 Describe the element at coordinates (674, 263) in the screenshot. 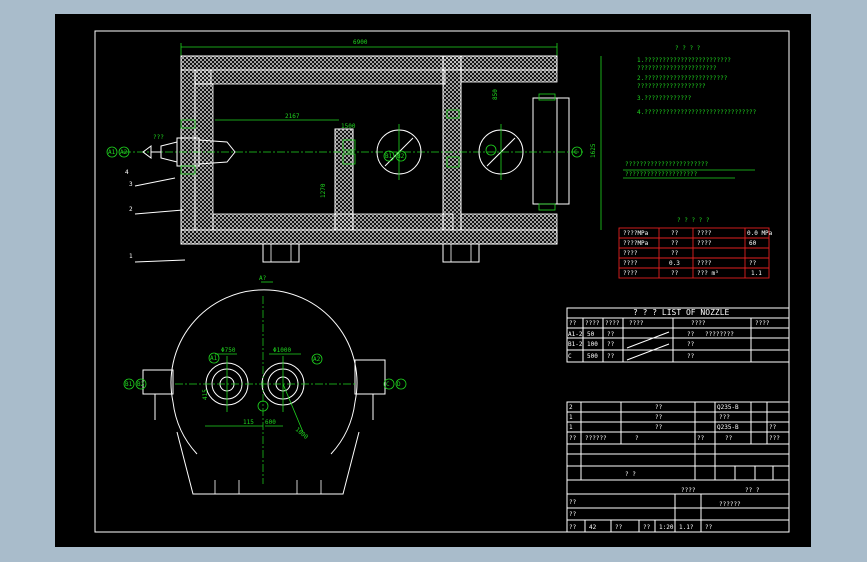

I see `svg-text: 0.3` at that location.